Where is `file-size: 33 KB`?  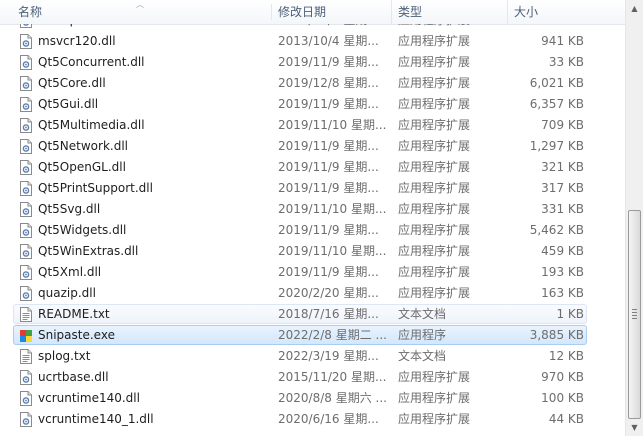
file-size: 33 KB is located at coordinates (566, 62).